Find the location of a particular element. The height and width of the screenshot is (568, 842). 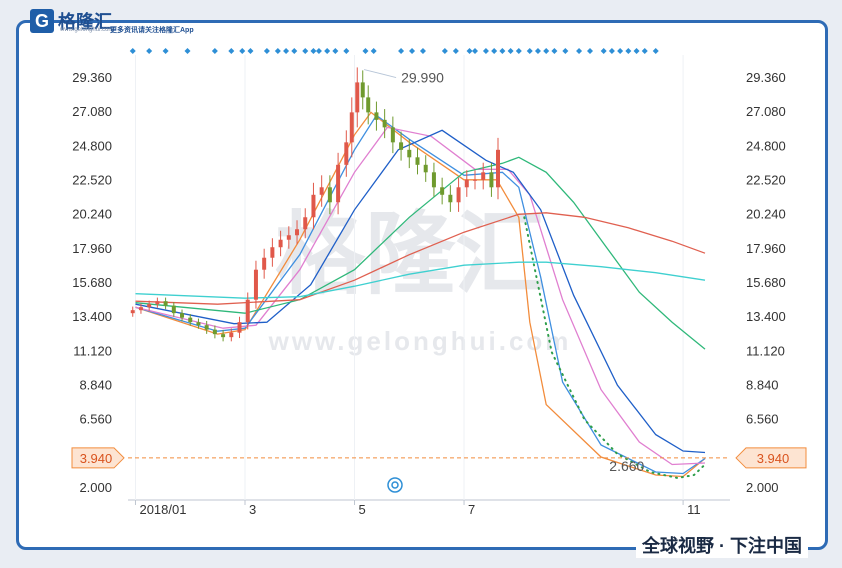

x-tick-label: 5 is located at coordinates (362, 509).